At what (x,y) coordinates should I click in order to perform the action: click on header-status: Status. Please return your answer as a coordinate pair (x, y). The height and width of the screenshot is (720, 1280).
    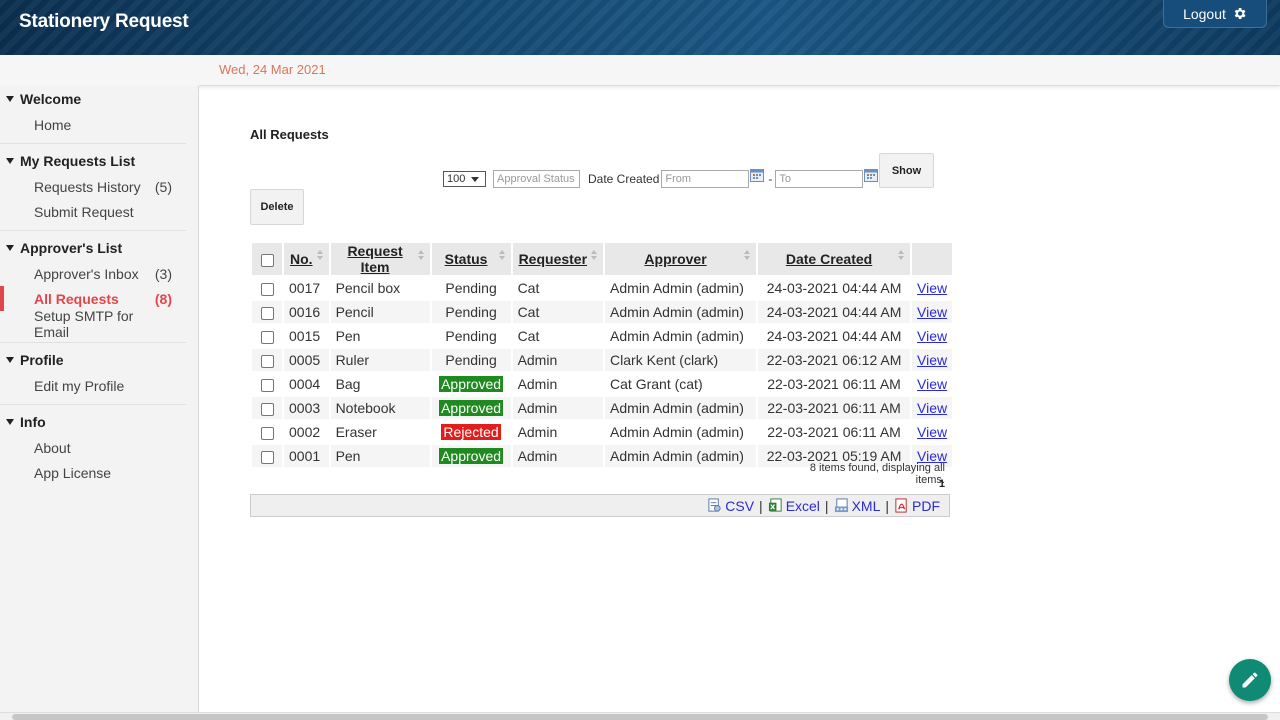
    Looking at the image, I should click on (471, 259).